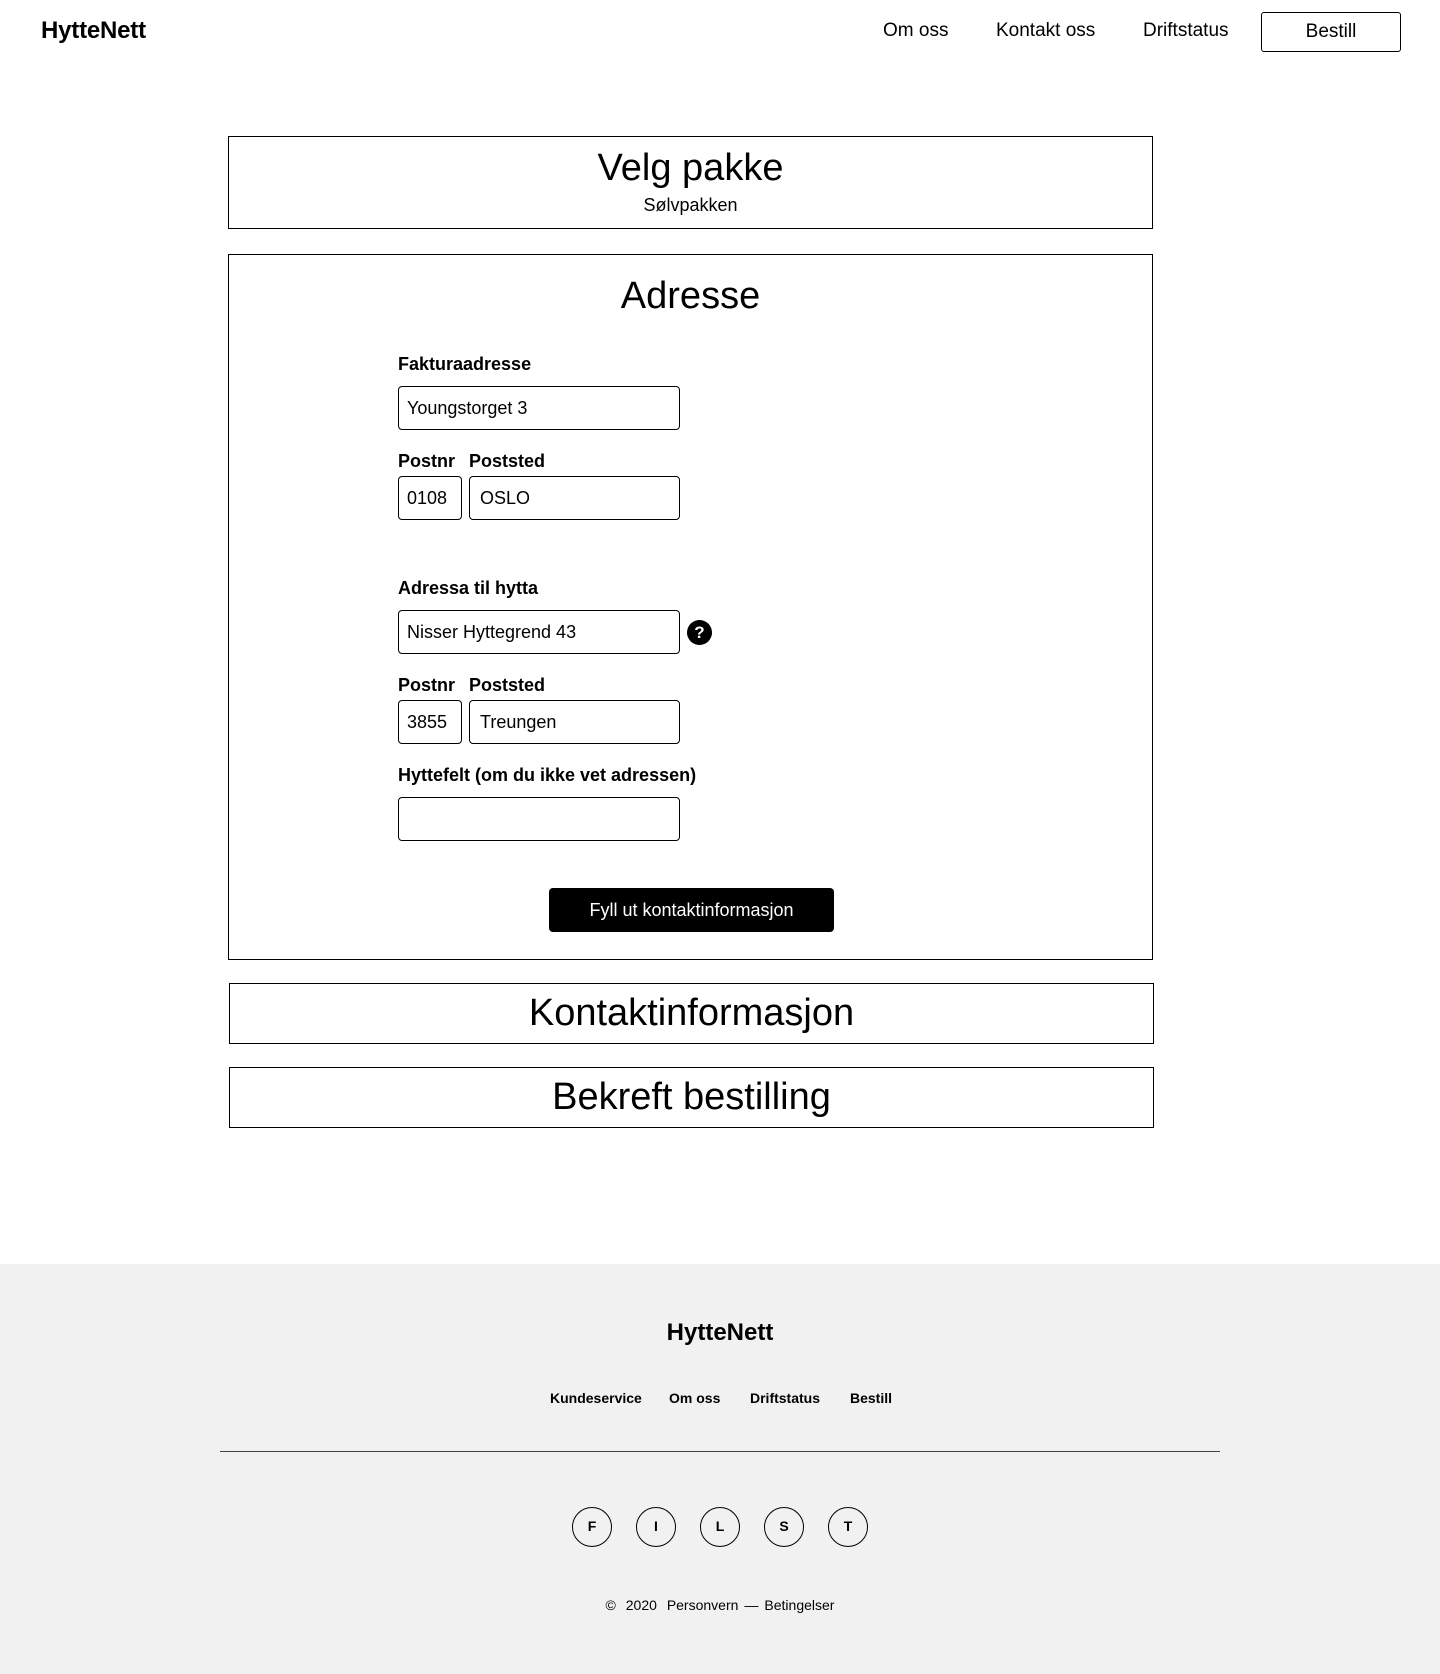 The width and height of the screenshot is (1440, 1674). Describe the element at coordinates (1331, 32) in the screenshot. I see `bestill-button: Bestill` at that location.